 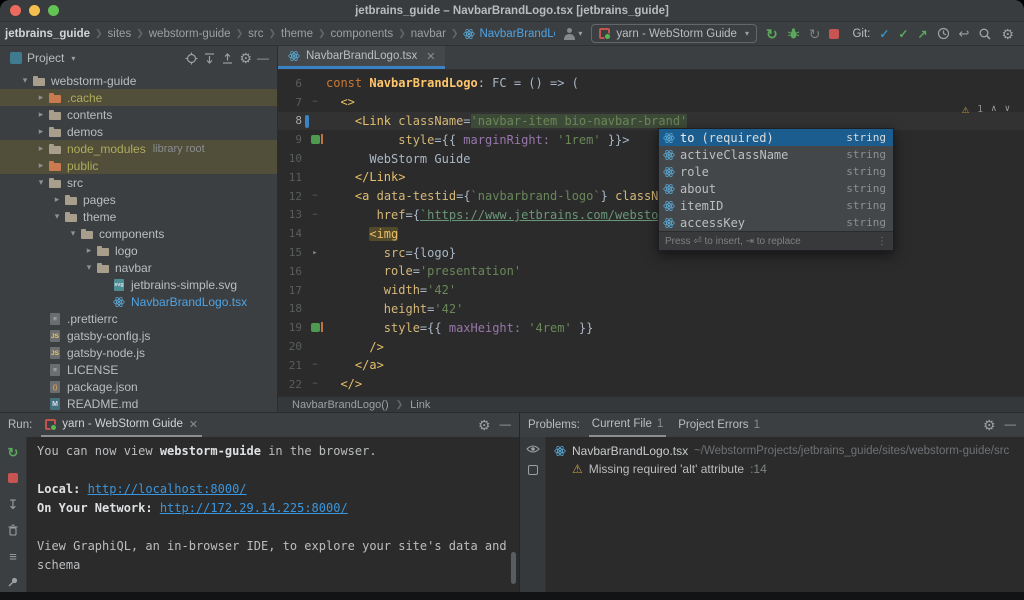 What do you see at coordinates (138, 369) in the screenshot?
I see `tree-item-license: ≡ LICENSE` at bounding box center [138, 369].